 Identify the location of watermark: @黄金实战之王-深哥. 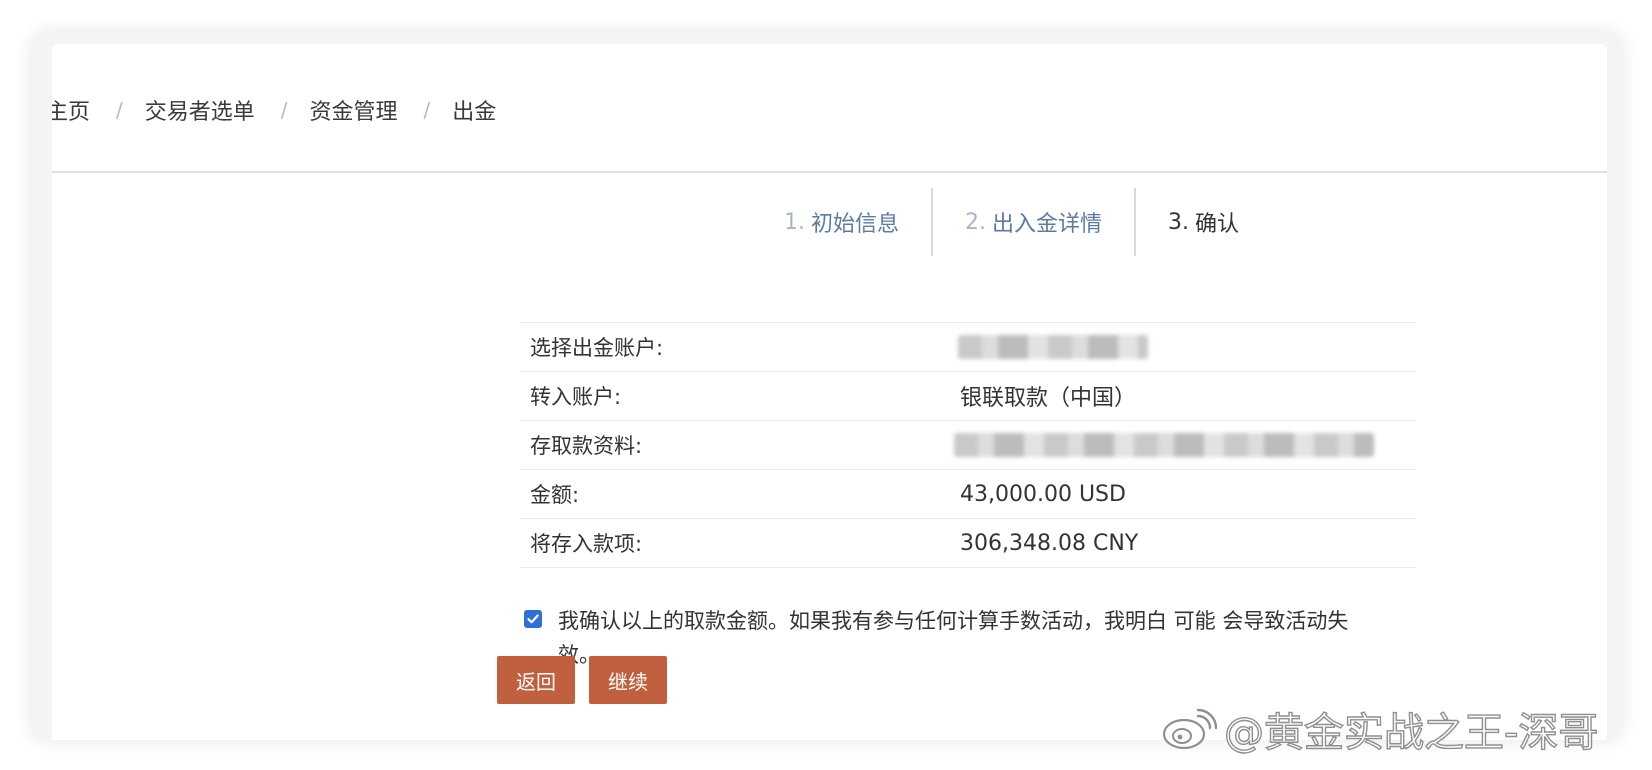
(1379, 729).